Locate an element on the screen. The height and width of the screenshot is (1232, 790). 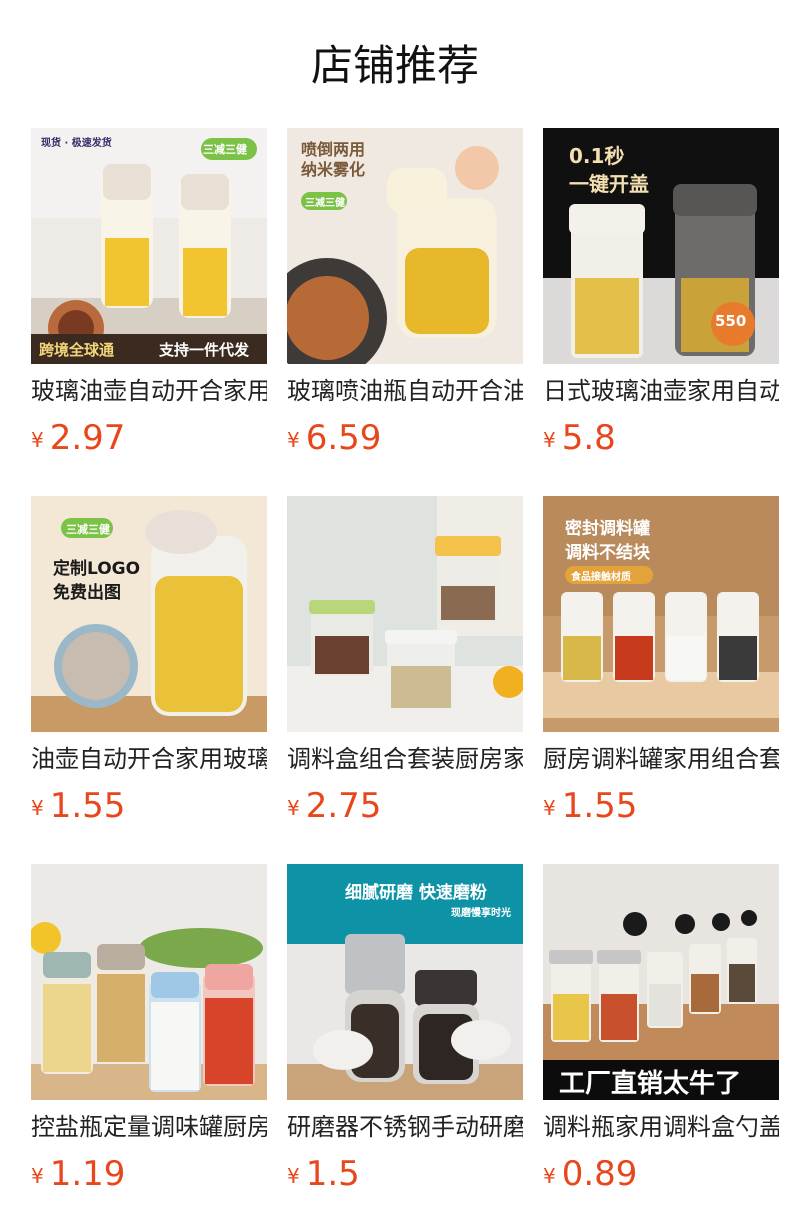
product-image: 工厂直销太牛了 is located at coordinates (661, 982).